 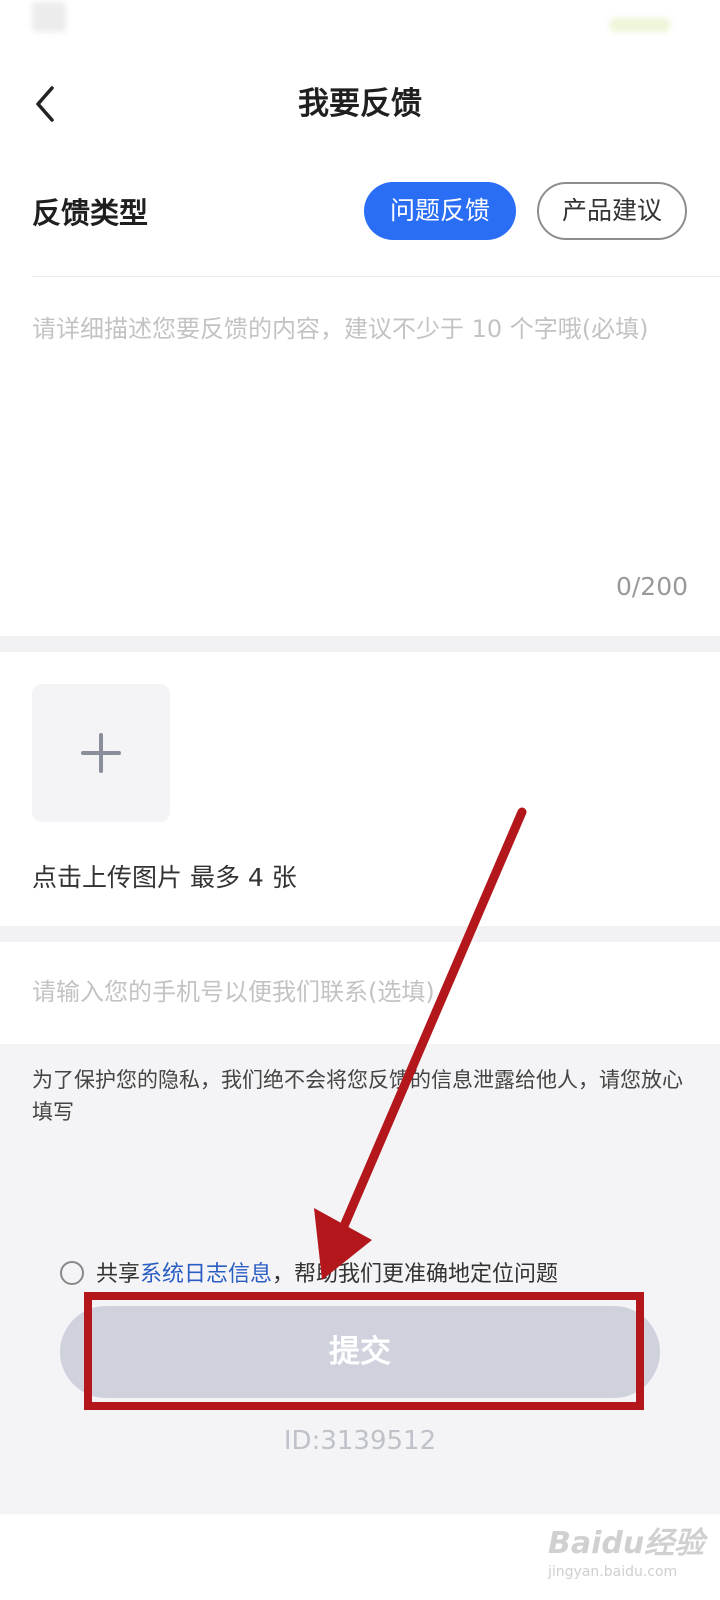 I want to click on description-textarea: 请详细描述您要反馈的内容，建议不少于 10 个字哦(必填), so click(x=360, y=362).